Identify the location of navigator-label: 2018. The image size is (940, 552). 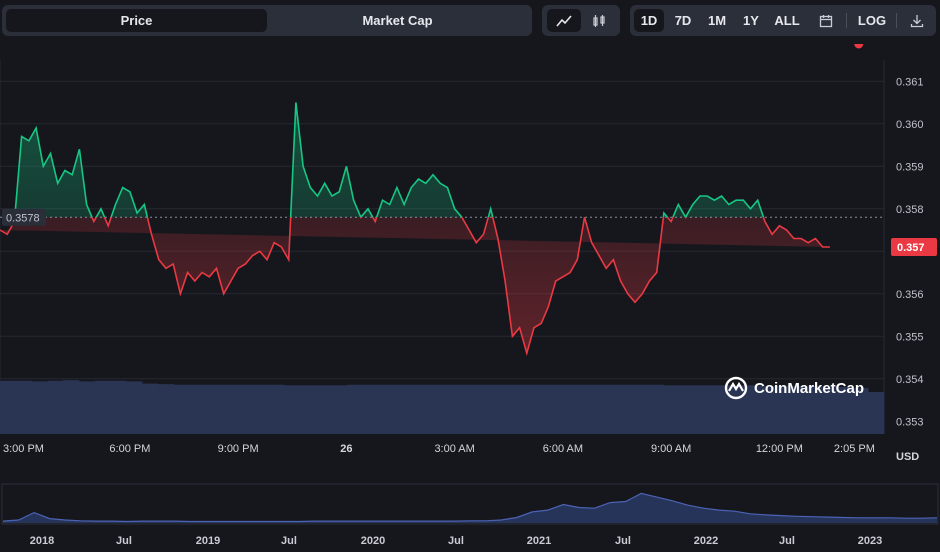
(42, 541).